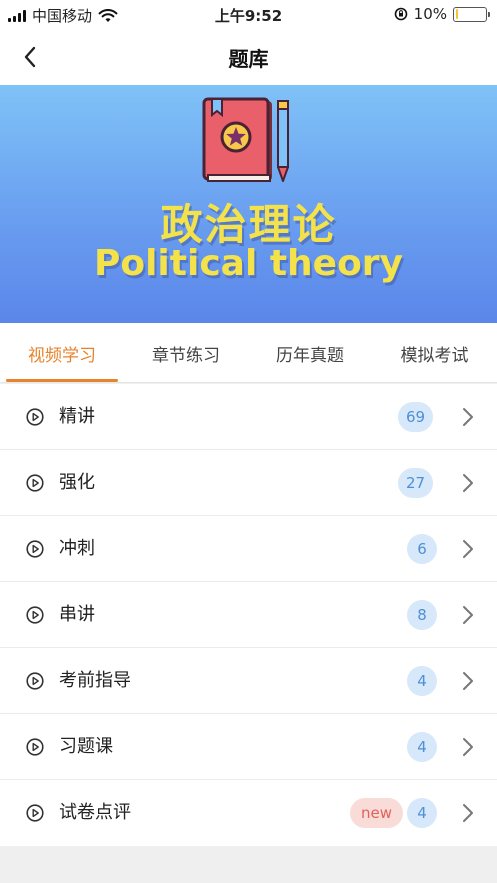 The width and height of the screenshot is (497, 883). I want to click on list-item-jingjiang: 精讲 69, so click(248, 417).